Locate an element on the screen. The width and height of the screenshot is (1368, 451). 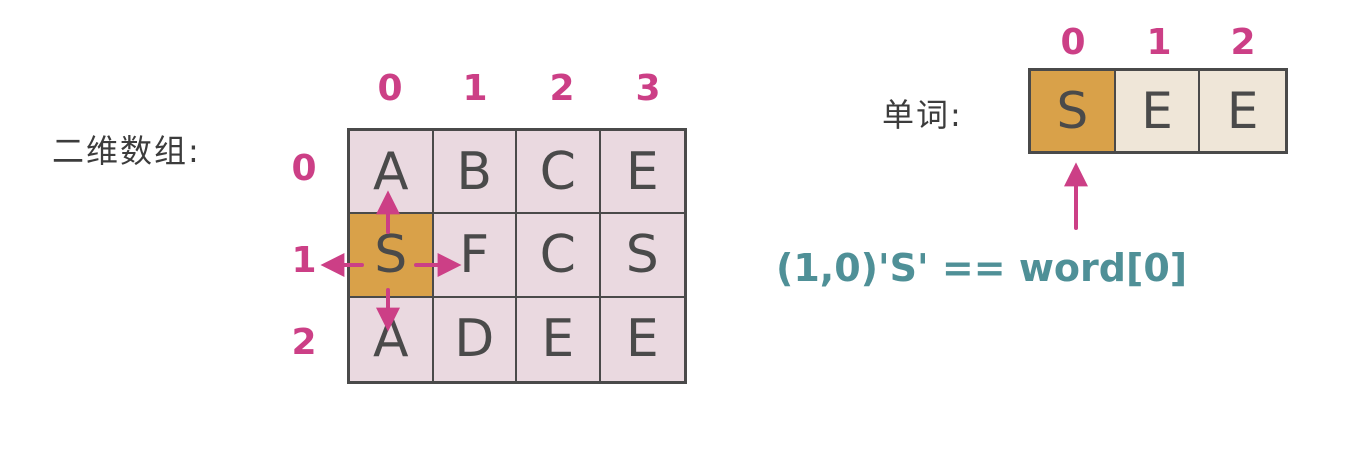
grid-cell-0-3: E is located at coordinates (642, 173).